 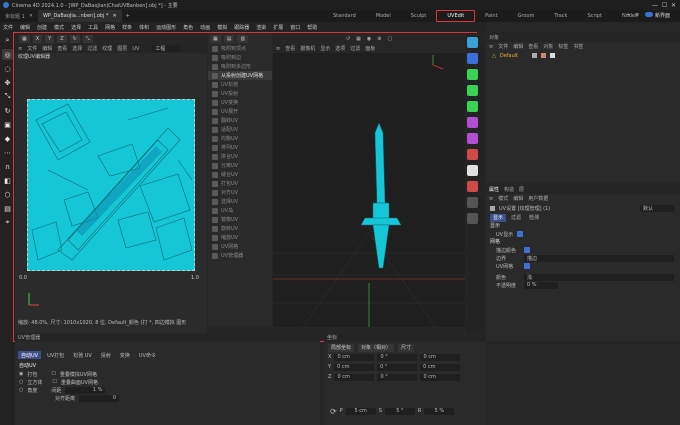 What do you see at coordinates (7, 40) in the screenshot?
I see `search-icon: ⌕` at bounding box center [7, 40].